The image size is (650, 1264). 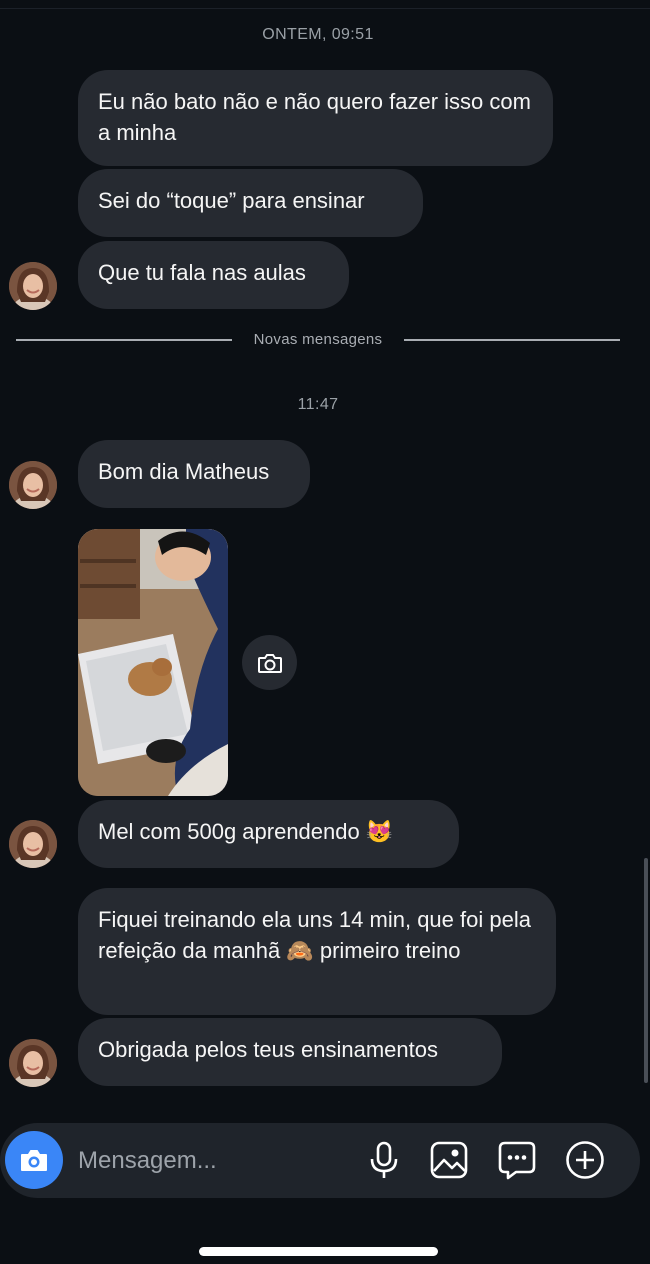 I want to click on home-indicator, so click(x=318, y=1251).